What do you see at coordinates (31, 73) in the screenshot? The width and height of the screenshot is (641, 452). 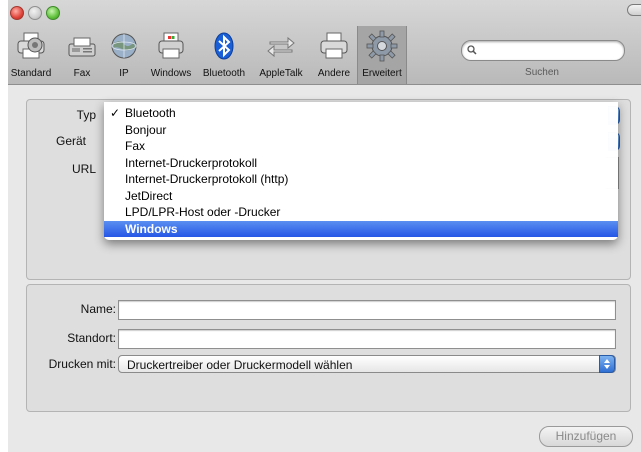 I see `toolbar-item-label: Standard` at bounding box center [31, 73].